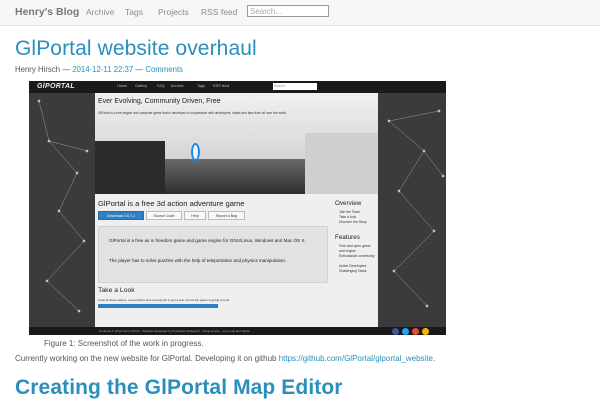 This screenshot has height=400, width=600. Describe the element at coordinates (348, 217) in the screenshot. I see `screenshot-overview-item: Take a look` at that location.